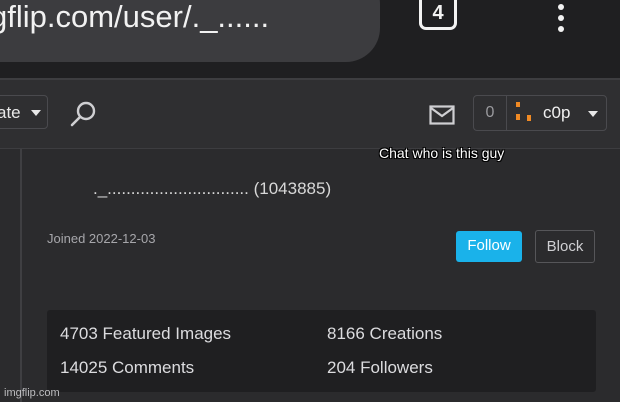 Image resolution: width=620 pixels, height=402 pixels. Describe the element at coordinates (489, 246) in the screenshot. I see `follow-button: Follow` at that location.